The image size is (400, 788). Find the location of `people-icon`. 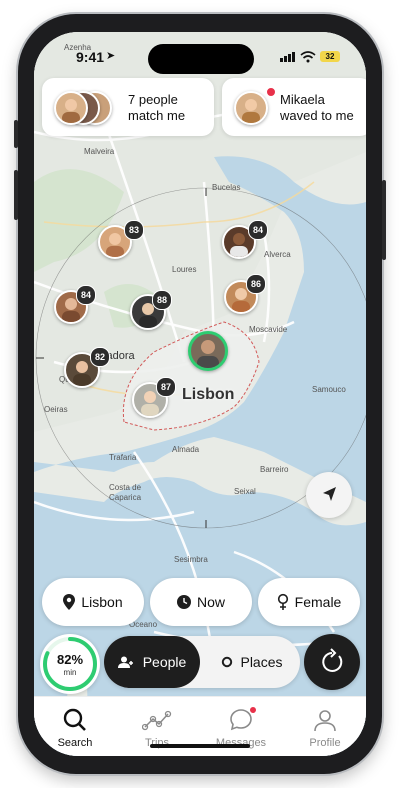

people-icon is located at coordinates (125, 662).